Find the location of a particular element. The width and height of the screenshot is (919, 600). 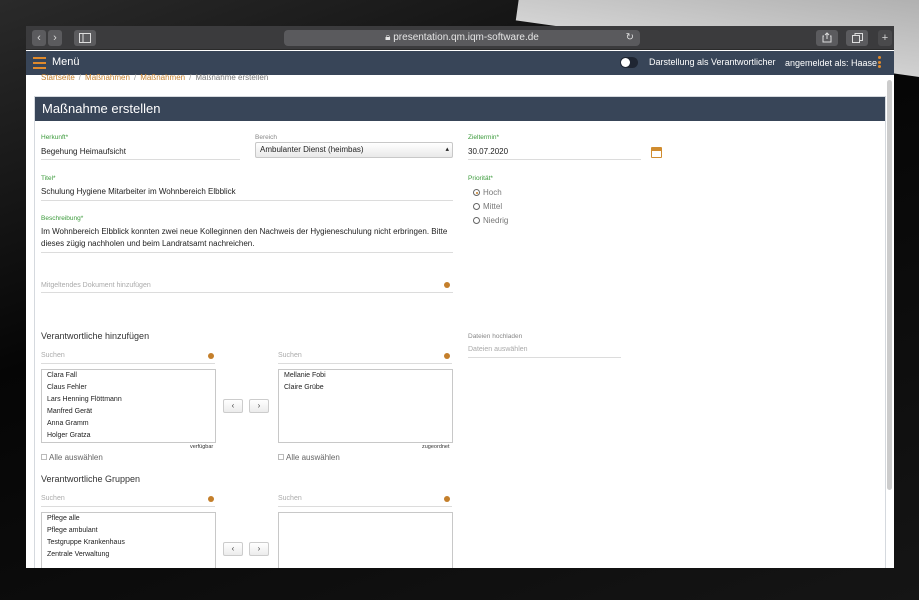

priority-radio-mittel: Mittel is located at coordinates (487, 206).